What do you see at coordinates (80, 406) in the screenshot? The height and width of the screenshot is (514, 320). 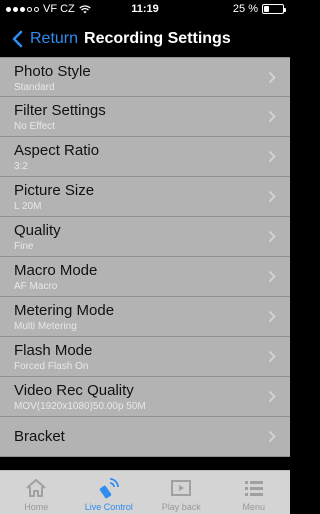 I see `setting-value: MOV(1920x1080)50.00p 50M` at bounding box center [80, 406].